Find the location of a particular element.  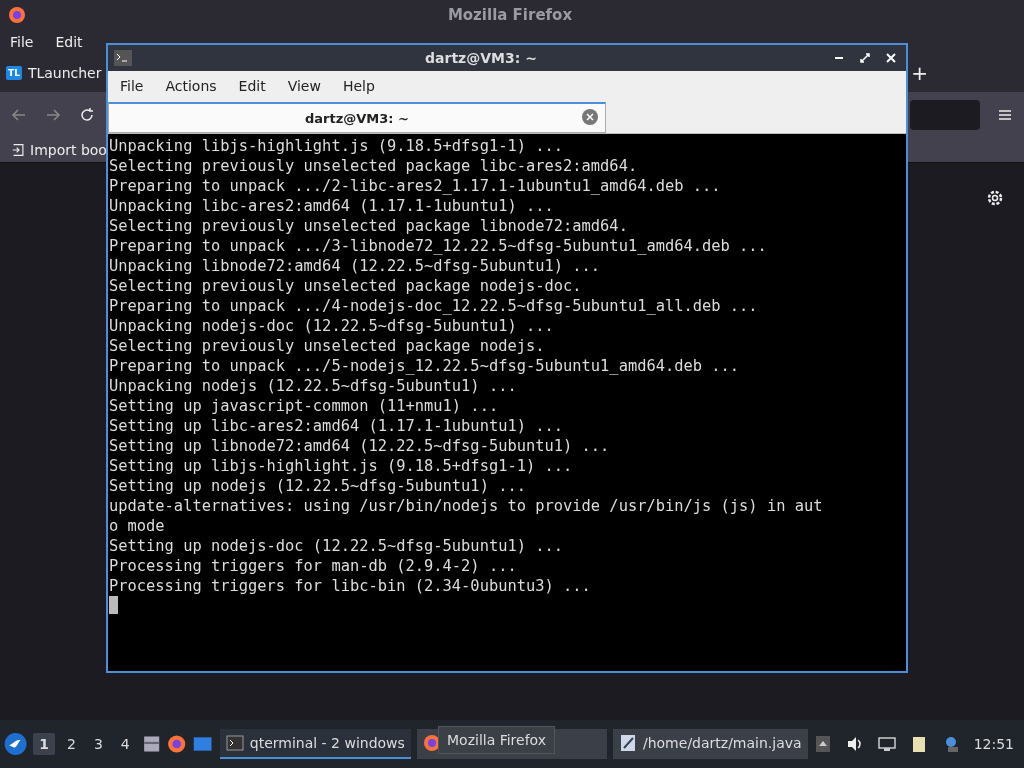

desktop-switcher: 3 is located at coordinates (98, 744).